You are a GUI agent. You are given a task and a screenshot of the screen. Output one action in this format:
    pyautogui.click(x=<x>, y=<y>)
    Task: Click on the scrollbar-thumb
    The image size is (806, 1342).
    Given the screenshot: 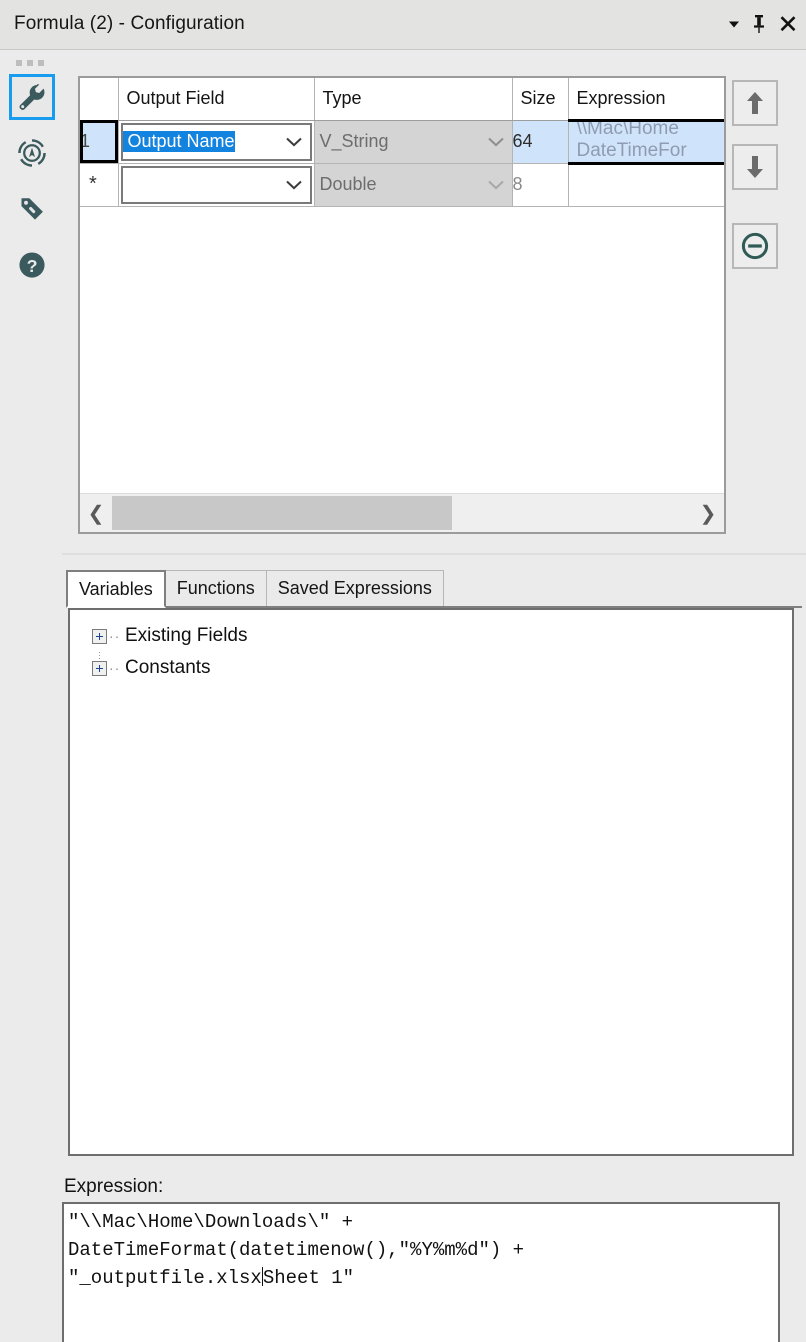 What is the action you would take?
    pyautogui.click(x=282, y=513)
    